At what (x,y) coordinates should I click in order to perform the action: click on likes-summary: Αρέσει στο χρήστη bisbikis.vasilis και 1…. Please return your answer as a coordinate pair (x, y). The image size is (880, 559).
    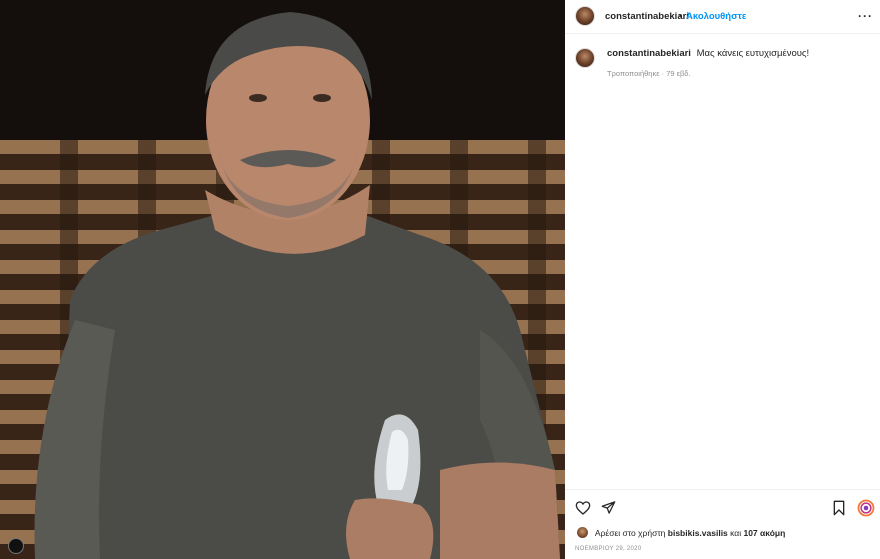
    Looking at the image, I should click on (681, 532).